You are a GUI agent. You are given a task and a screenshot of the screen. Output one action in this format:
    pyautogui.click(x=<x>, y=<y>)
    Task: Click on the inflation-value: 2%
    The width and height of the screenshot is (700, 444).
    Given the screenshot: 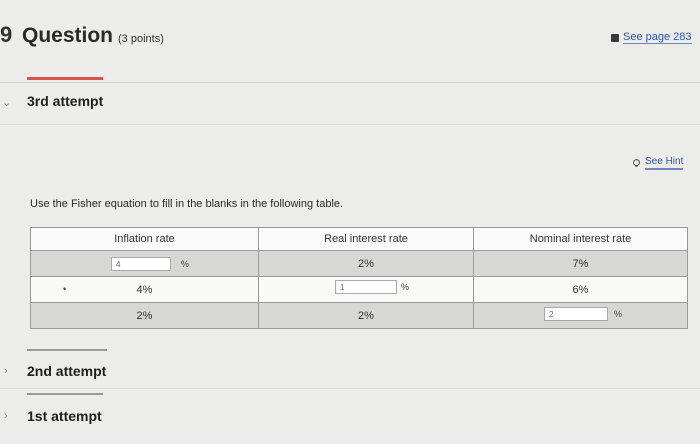 What is the action you would take?
    pyautogui.click(x=144, y=315)
    